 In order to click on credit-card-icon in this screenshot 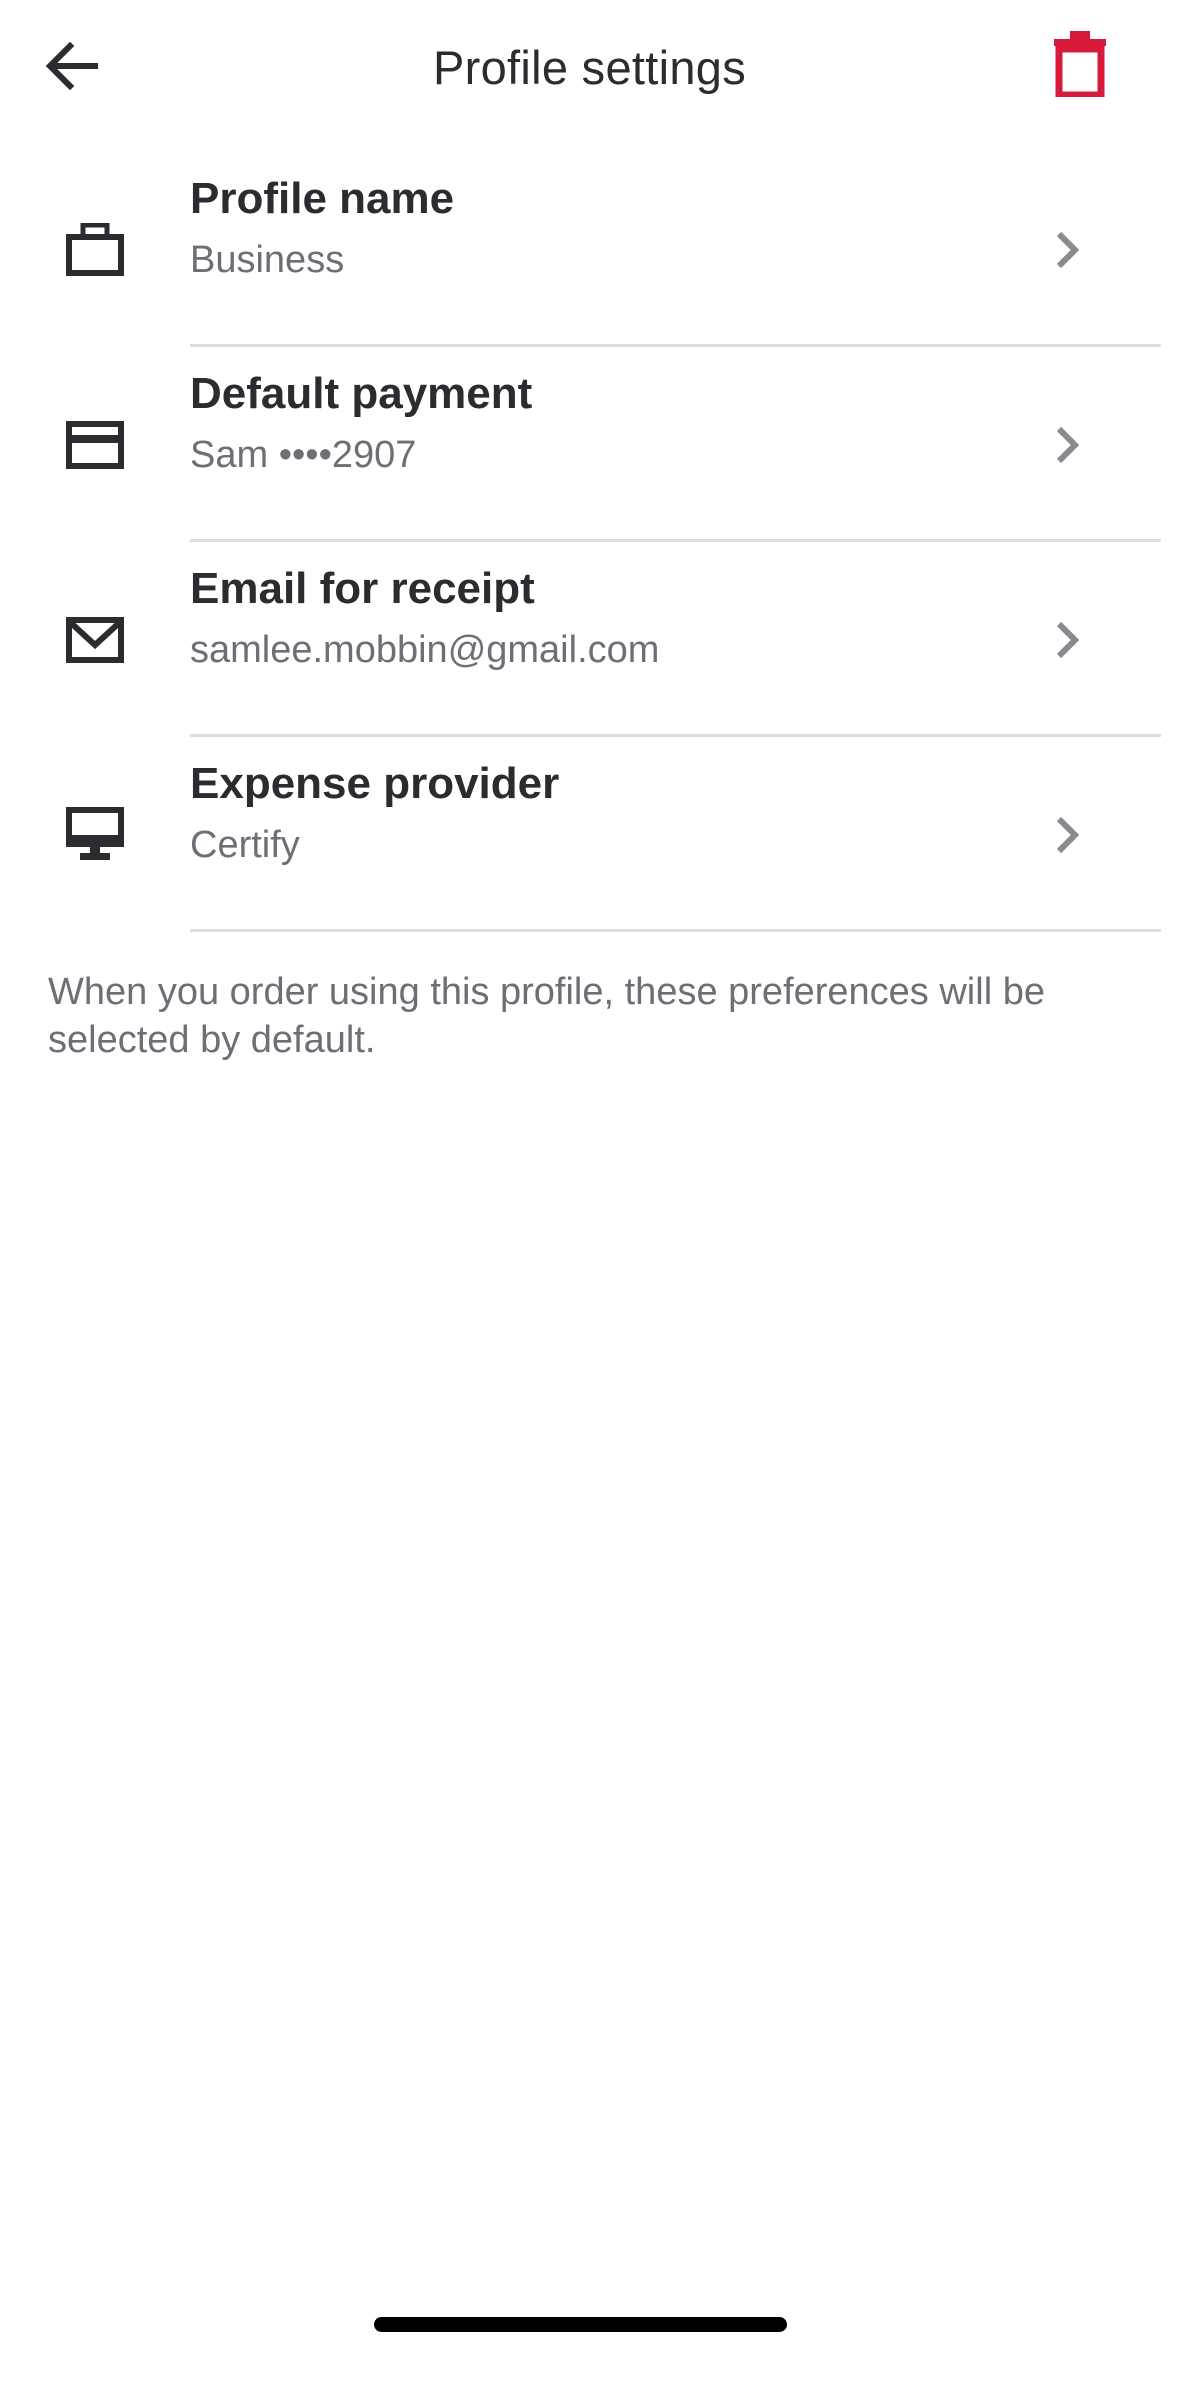, I will do `click(95, 445)`.